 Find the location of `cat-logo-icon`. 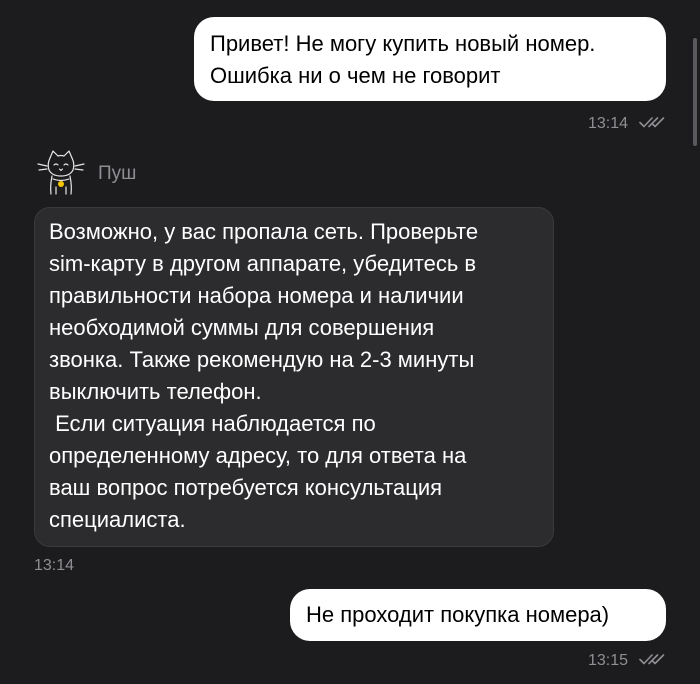

cat-logo-icon is located at coordinates (61, 172).